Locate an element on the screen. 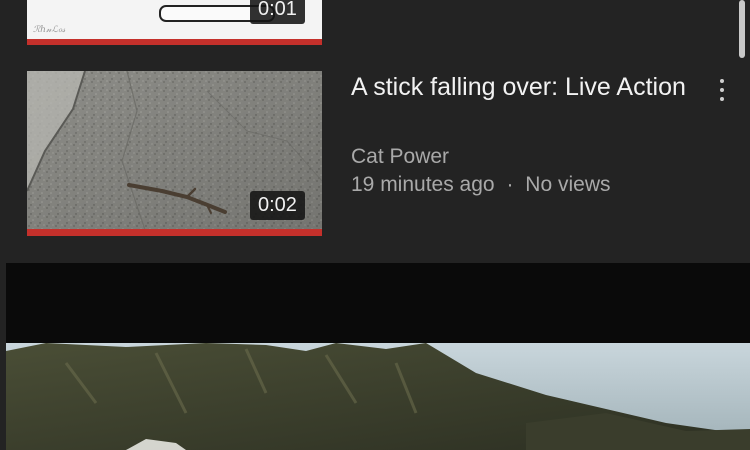  more-vert-icon is located at coordinates (722, 81).